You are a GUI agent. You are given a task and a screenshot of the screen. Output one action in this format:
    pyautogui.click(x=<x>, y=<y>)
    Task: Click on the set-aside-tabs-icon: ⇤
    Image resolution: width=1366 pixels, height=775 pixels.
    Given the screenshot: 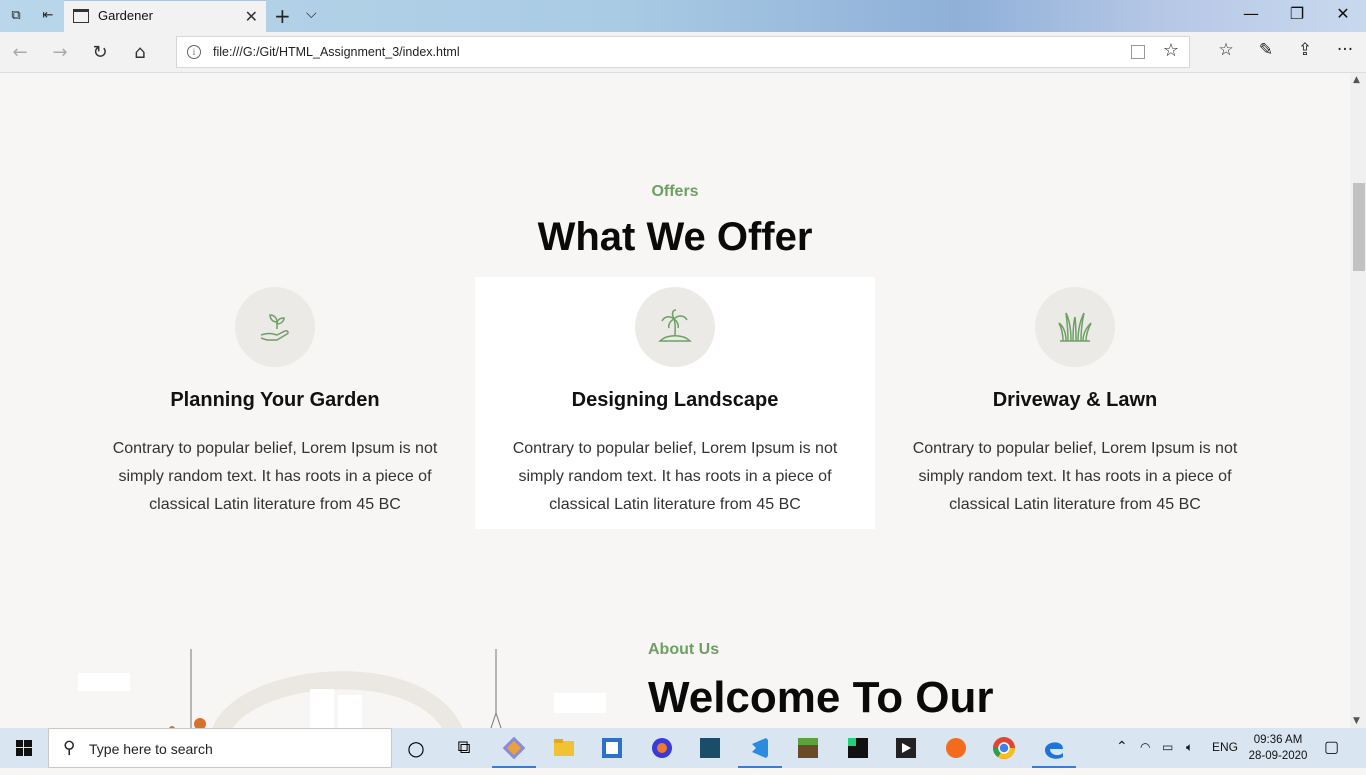 What is the action you would take?
    pyautogui.click(x=48, y=16)
    